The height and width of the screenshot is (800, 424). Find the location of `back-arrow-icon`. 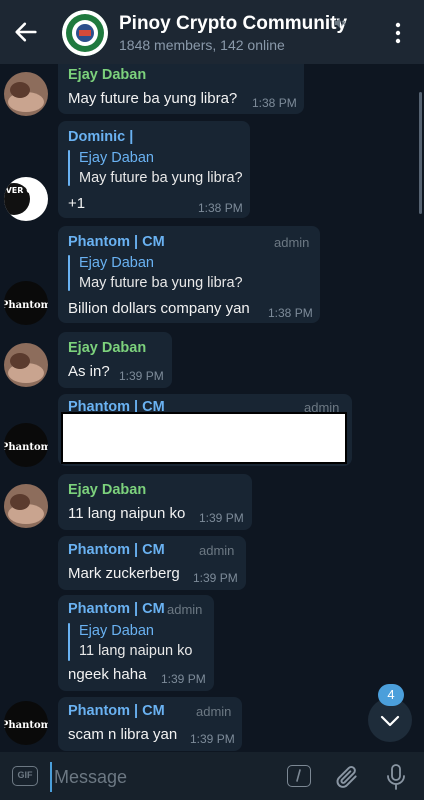

back-arrow-icon is located at coordinates (26, 32).